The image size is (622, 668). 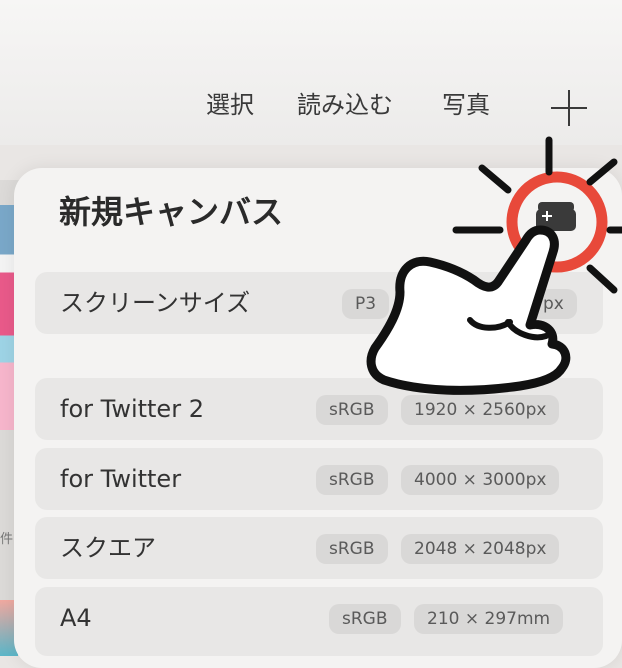 What do you see at coordinates (345, 105) in the screenshot?
I see `import-button: 読み込む` at bounding box center [345, 105].